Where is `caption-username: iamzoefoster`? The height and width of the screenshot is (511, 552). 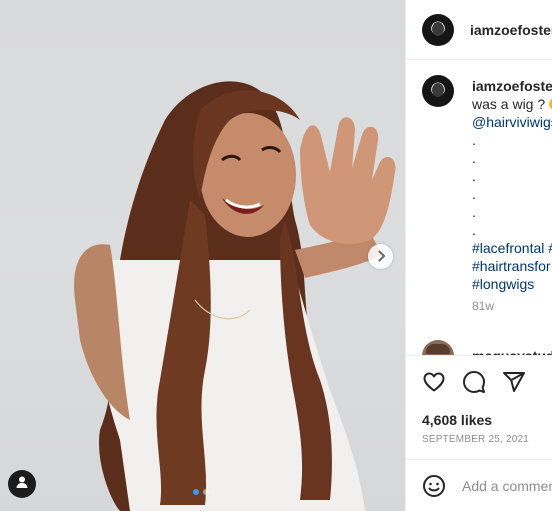 caption-username: iamzoefoster is located at coordinates (512, 86).